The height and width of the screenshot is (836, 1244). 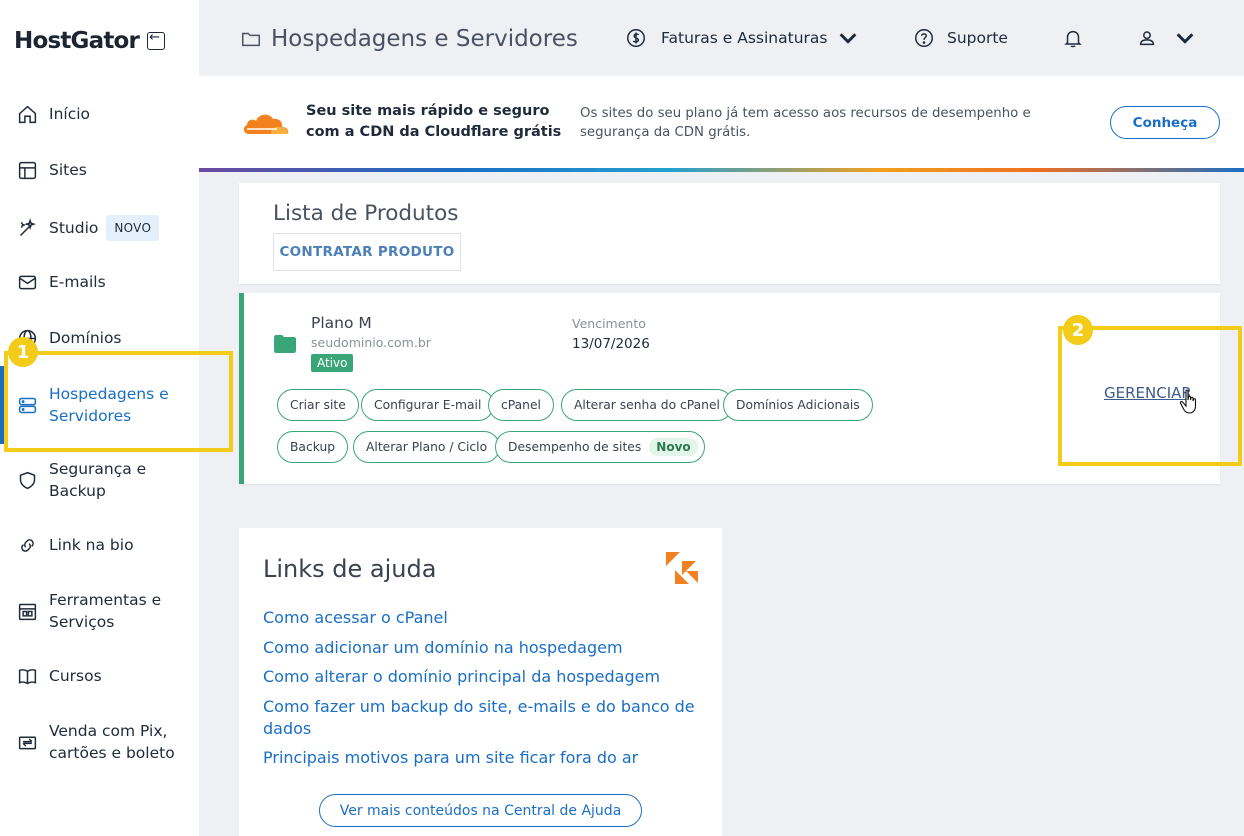 What do you see at coordinates (332, 363) in the screenshot?
I see `status-badge: Ativo` at bounding box center [332, 363].